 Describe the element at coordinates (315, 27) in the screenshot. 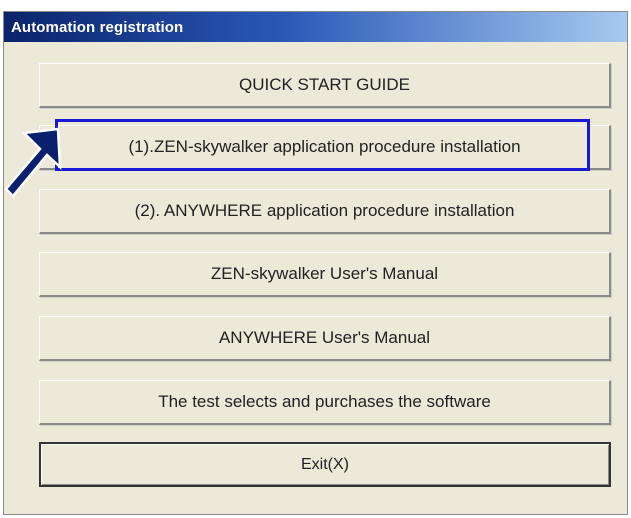

I see `title-bar: Automation registration` at that location.